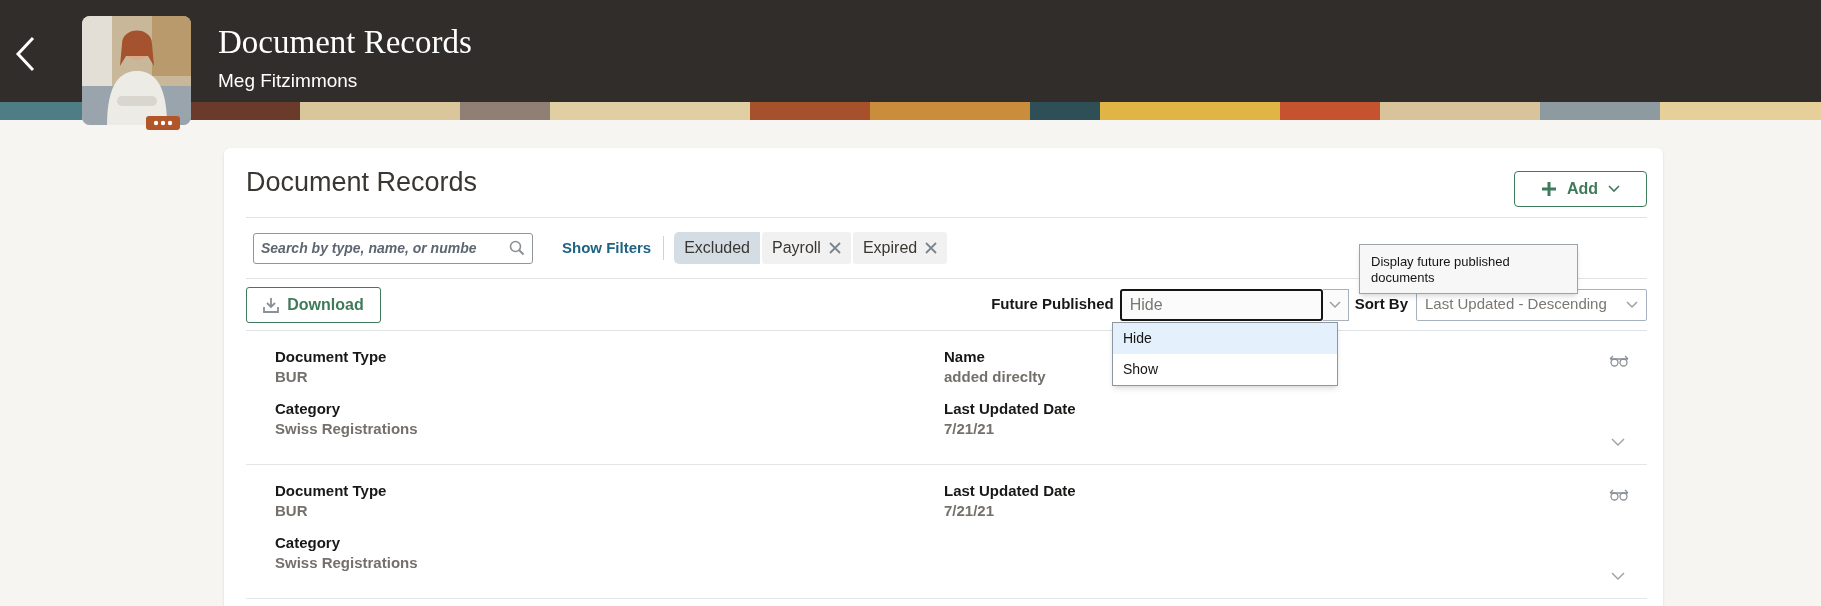 The image size is (1821, 606). Describe the element at coordinates (1225, 338) in the screenshot. I see `dropdown-option: Hide` at that location.